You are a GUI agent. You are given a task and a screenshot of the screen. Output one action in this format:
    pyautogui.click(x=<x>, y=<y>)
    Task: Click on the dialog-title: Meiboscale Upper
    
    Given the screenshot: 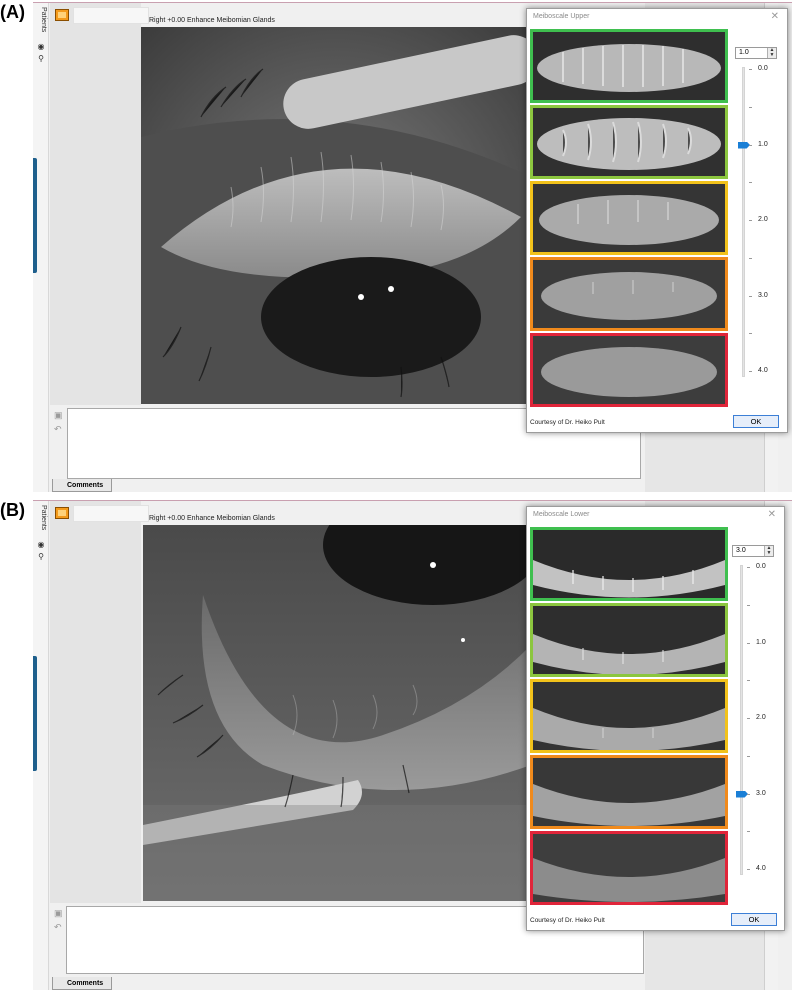 What is the action you would take?
    pyautogui.click(x=561, y=16)
    